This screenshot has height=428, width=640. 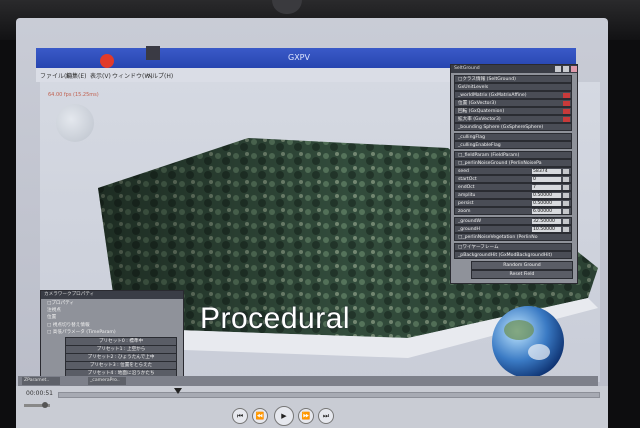 What do you see at coordinates (76, 75) in the screenshot?
I see `menu-edit: 編集(E)` at bounding box center [76, 75].